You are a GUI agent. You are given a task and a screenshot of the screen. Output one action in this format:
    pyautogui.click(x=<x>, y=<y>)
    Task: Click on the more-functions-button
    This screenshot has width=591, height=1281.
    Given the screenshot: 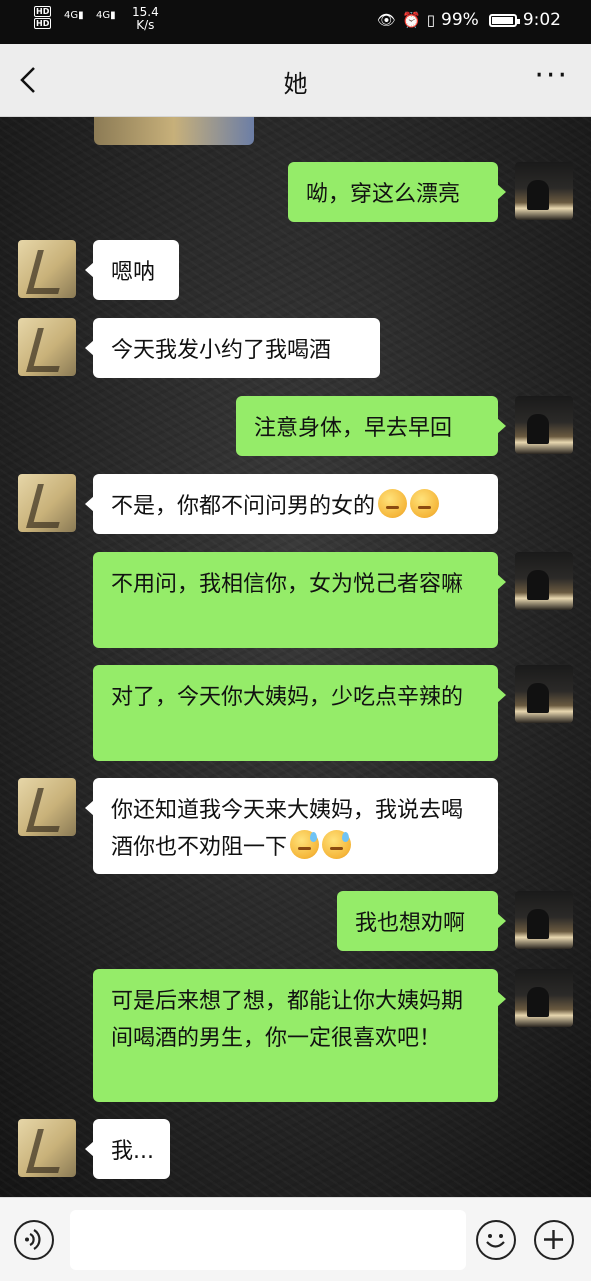 What is the action you would take?
    pyautogui.click(x=554, y=1240)
    